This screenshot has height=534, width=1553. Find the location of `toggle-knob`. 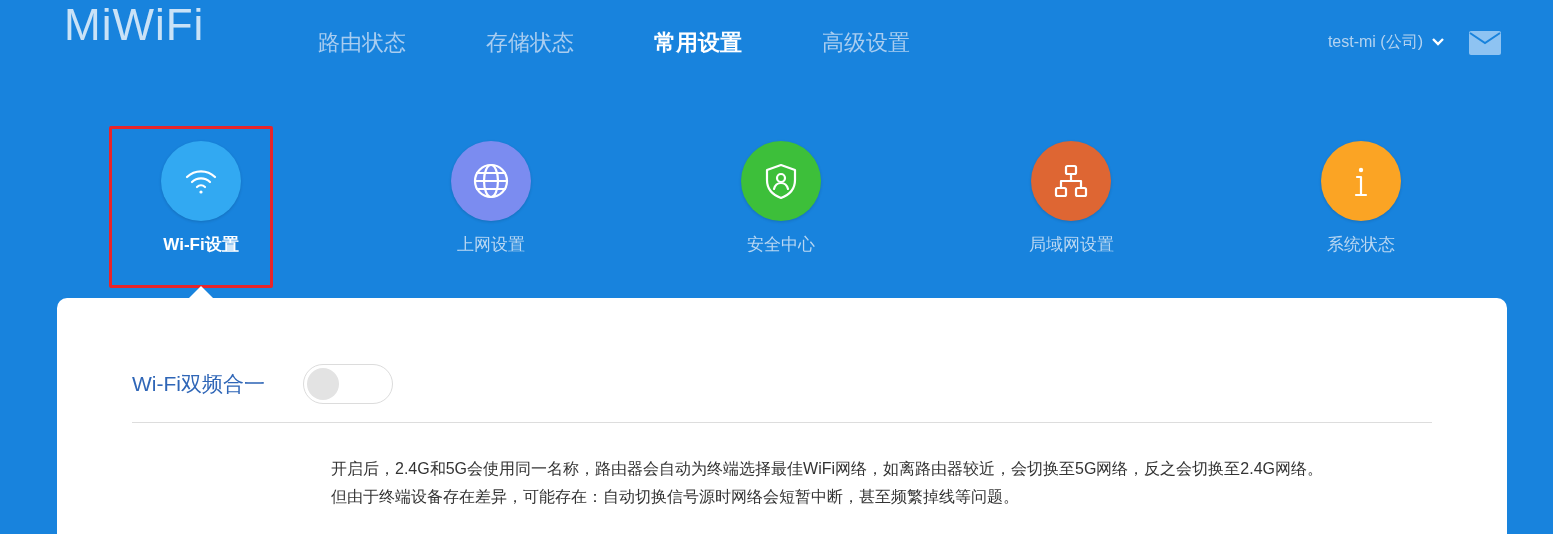

toggle-knob is located at coordinates (323, 384).